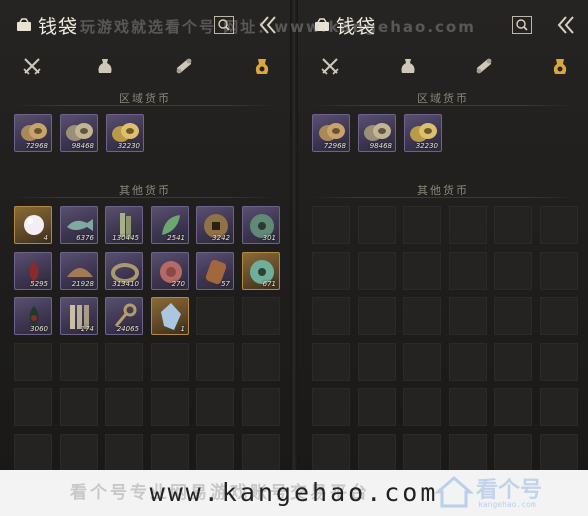  I want to click on search-icon, so click(522, 25).